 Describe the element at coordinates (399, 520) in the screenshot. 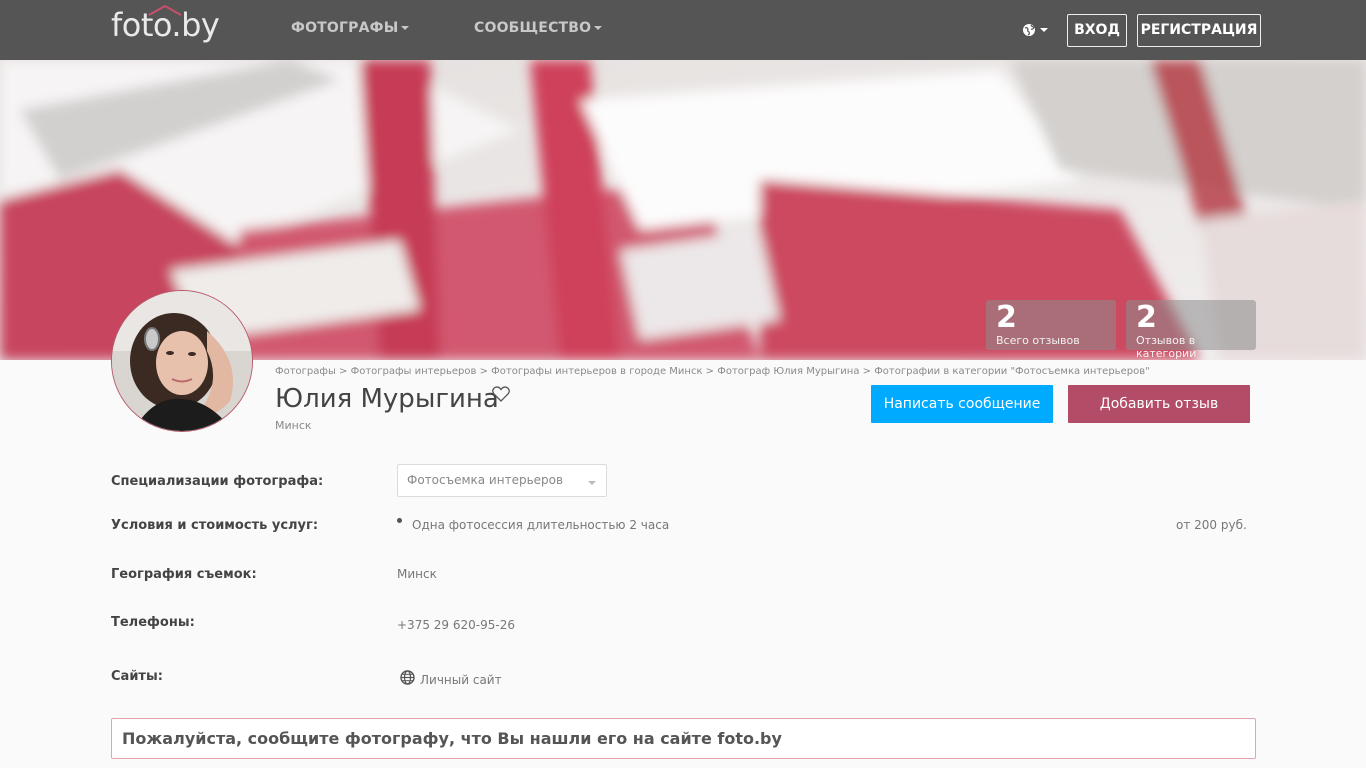

I see `bullet-icon` at that location.